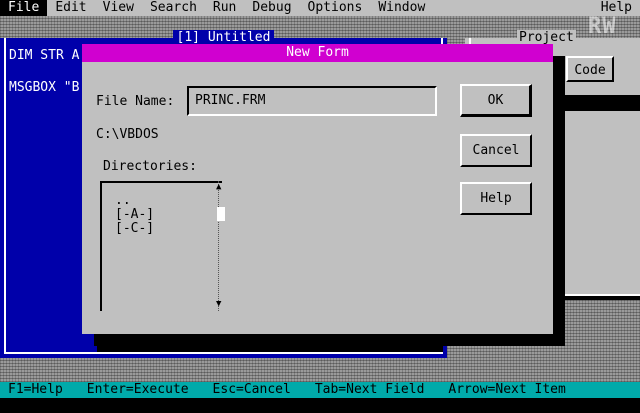  I want to click on code-window-title: [1] Untitled, so click(223, 37).